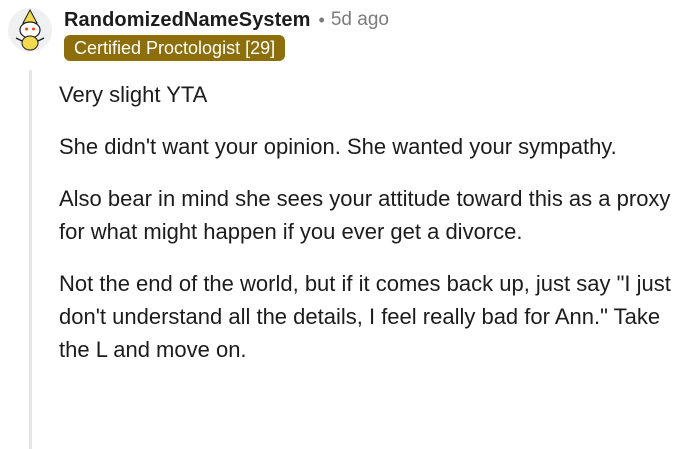 The image size is (700, 449). Describe the element at coordinates (187, 20) in the screenshot. I see `username-link: RandomizedNameSystem` at that location.